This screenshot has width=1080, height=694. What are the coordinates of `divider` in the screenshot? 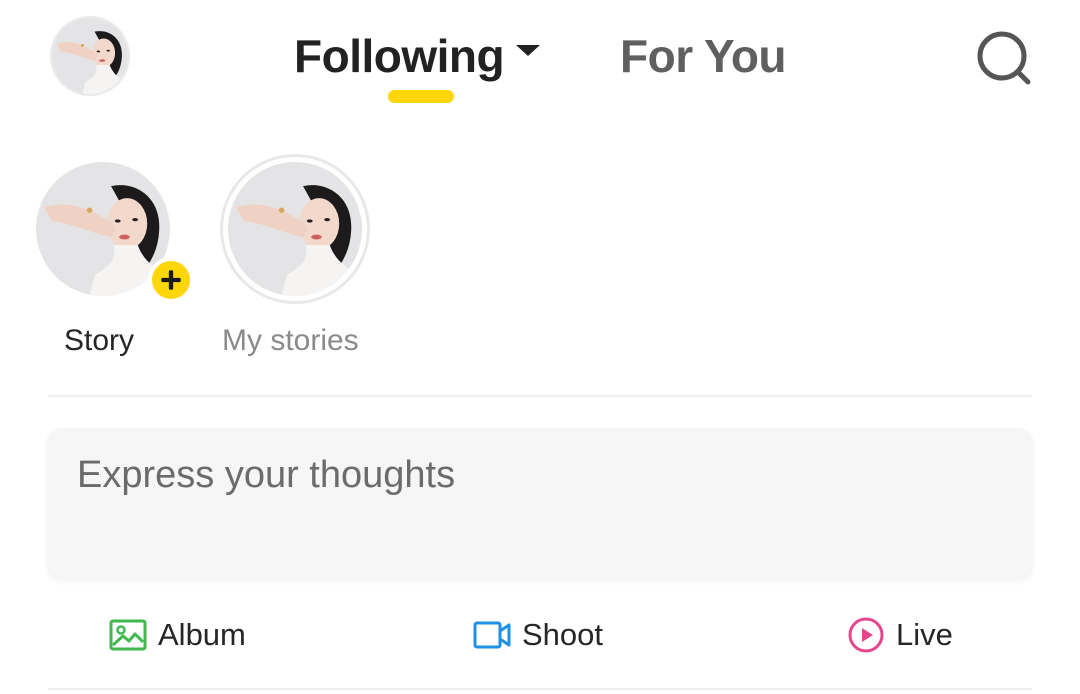 It's located at (540, 396).